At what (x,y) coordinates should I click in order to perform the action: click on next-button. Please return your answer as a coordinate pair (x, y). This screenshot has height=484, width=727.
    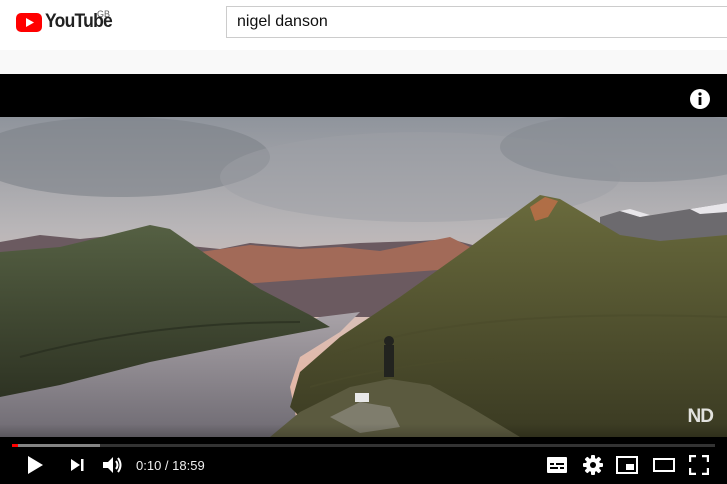
    Looking at the image, I should click on (77, 465).